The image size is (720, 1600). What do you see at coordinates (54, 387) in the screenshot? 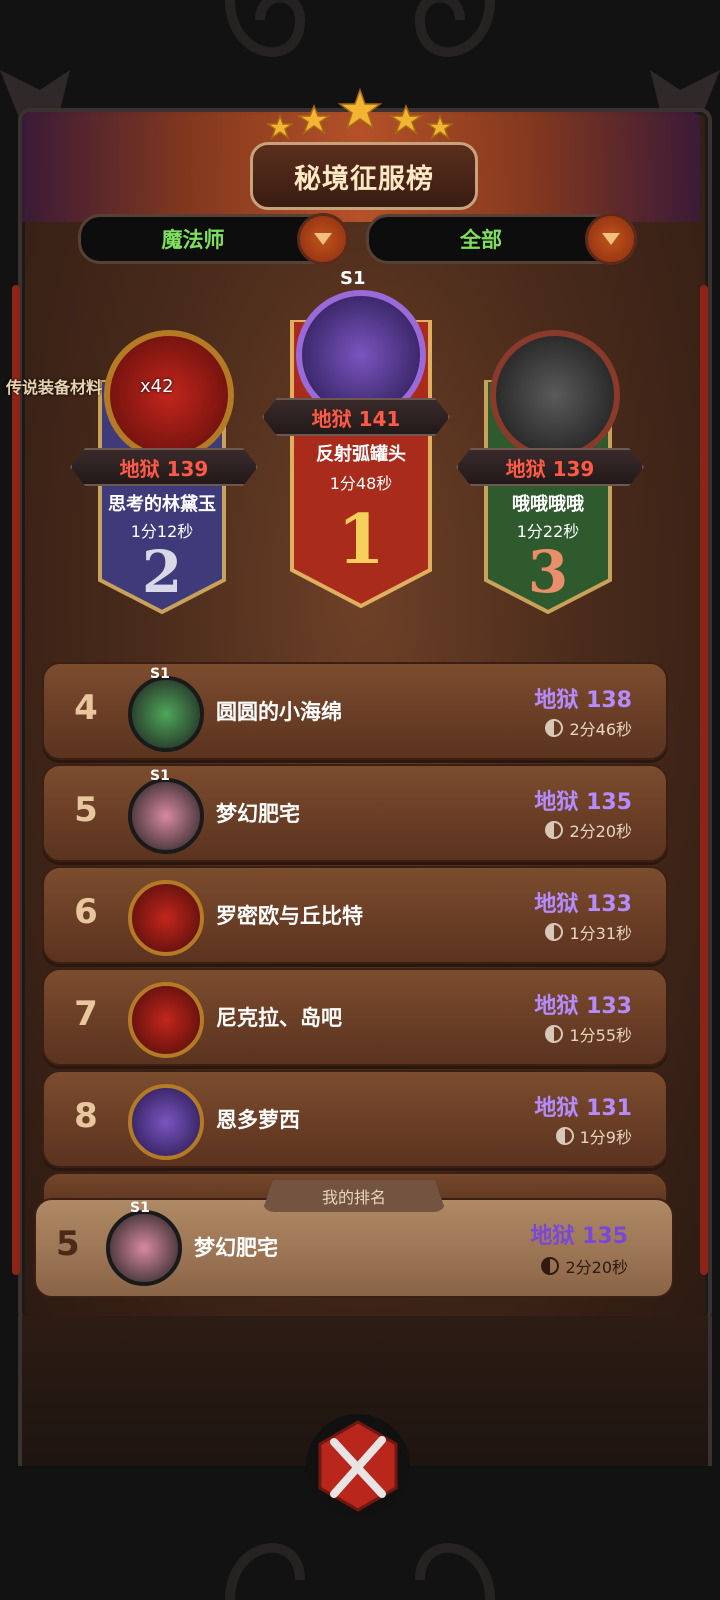
I see `item-tooltip-label: 传说装备材料` at bounding box center [54, 387].